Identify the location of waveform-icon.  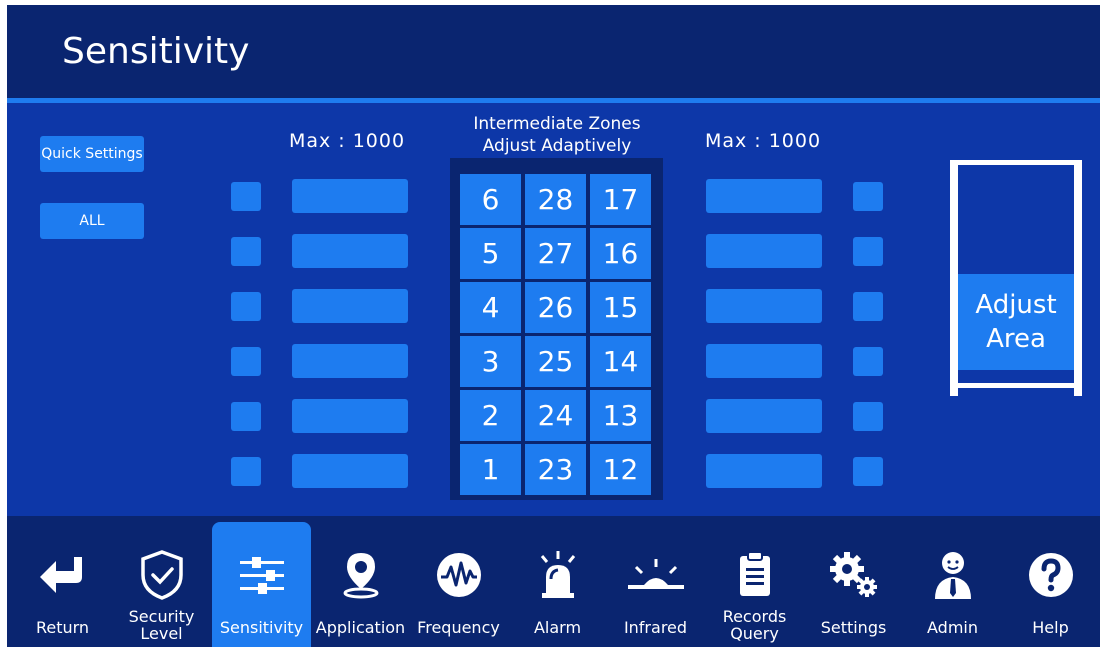
(458, 575).